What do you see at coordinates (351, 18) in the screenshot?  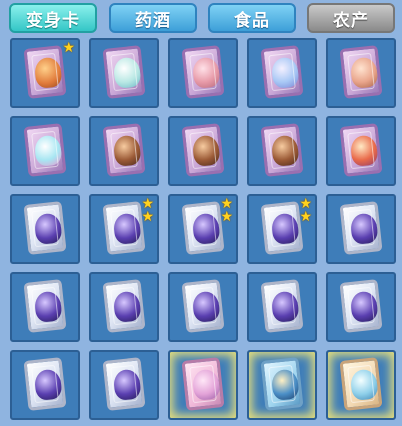 I see `tab-farm-produce: 农产` at bounding box center [351, 18].